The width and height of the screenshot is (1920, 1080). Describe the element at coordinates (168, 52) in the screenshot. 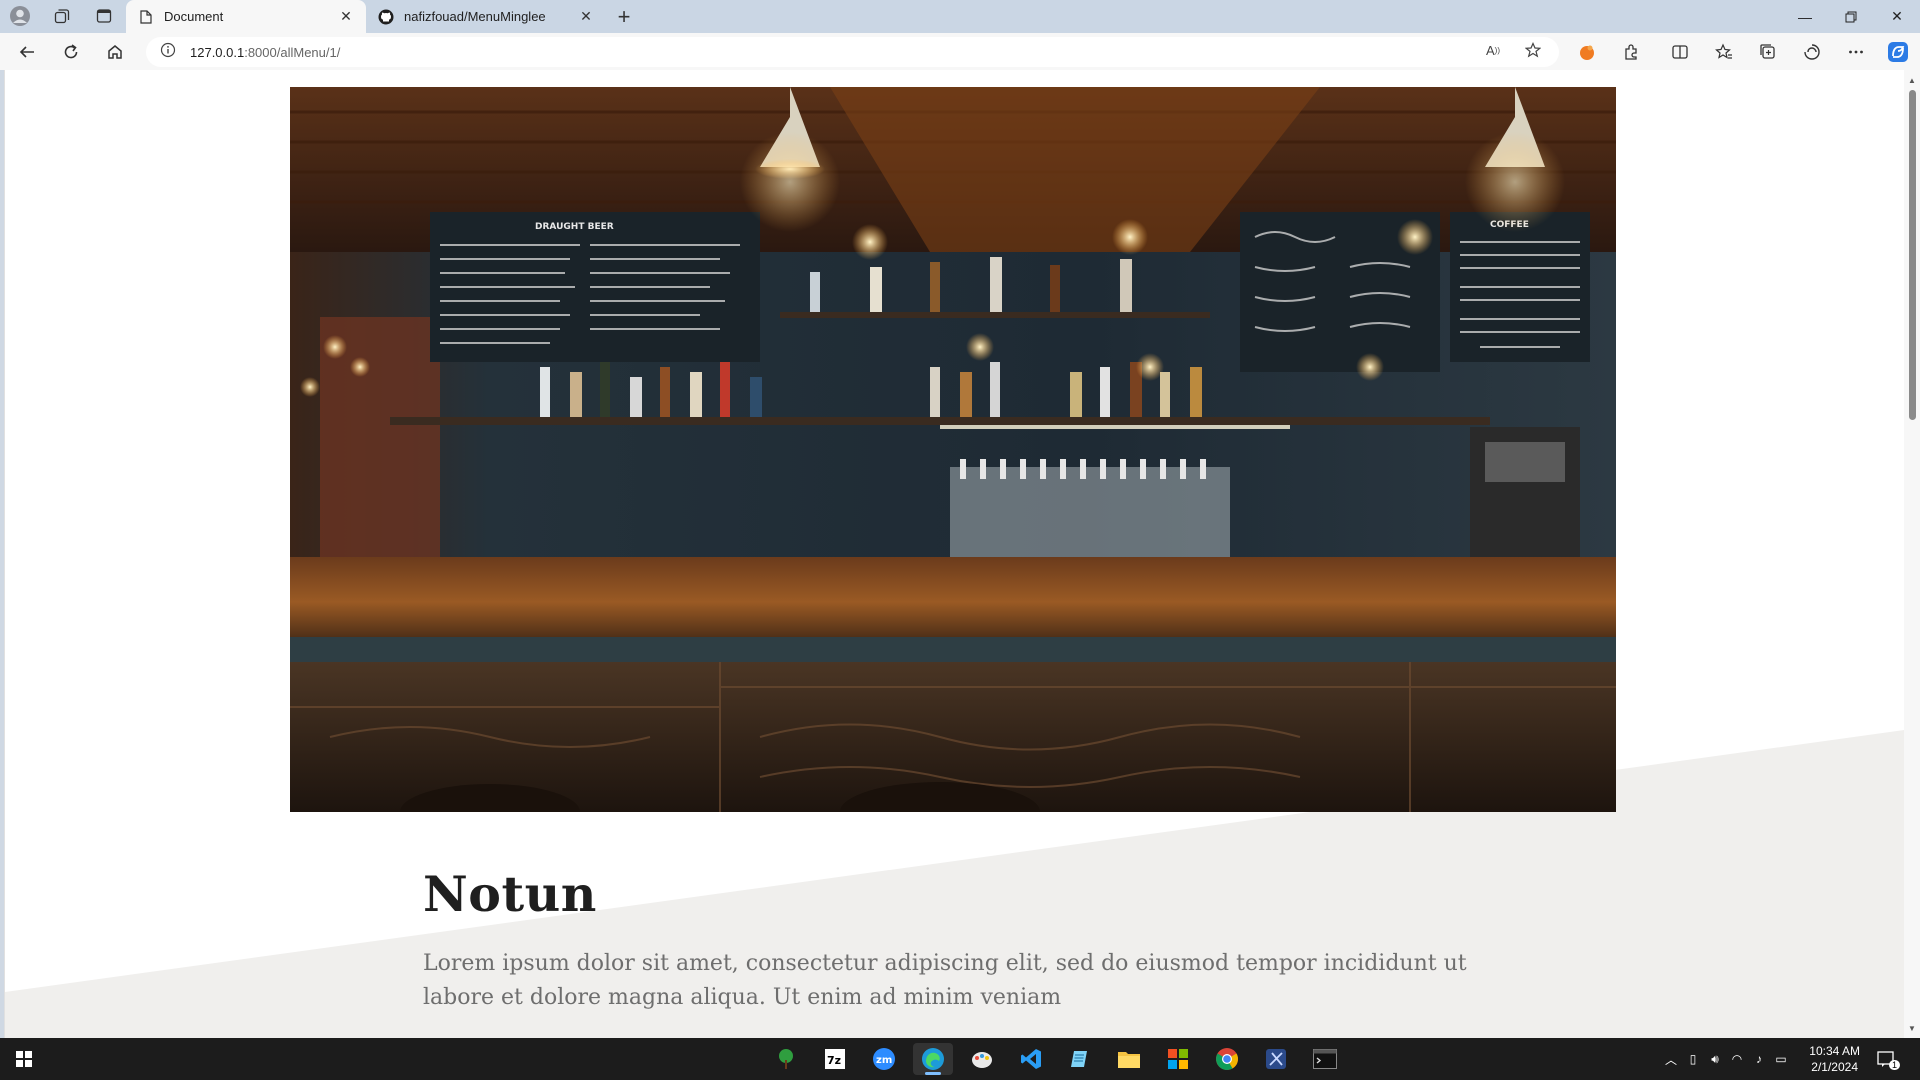

I see `info-icon` at that location.